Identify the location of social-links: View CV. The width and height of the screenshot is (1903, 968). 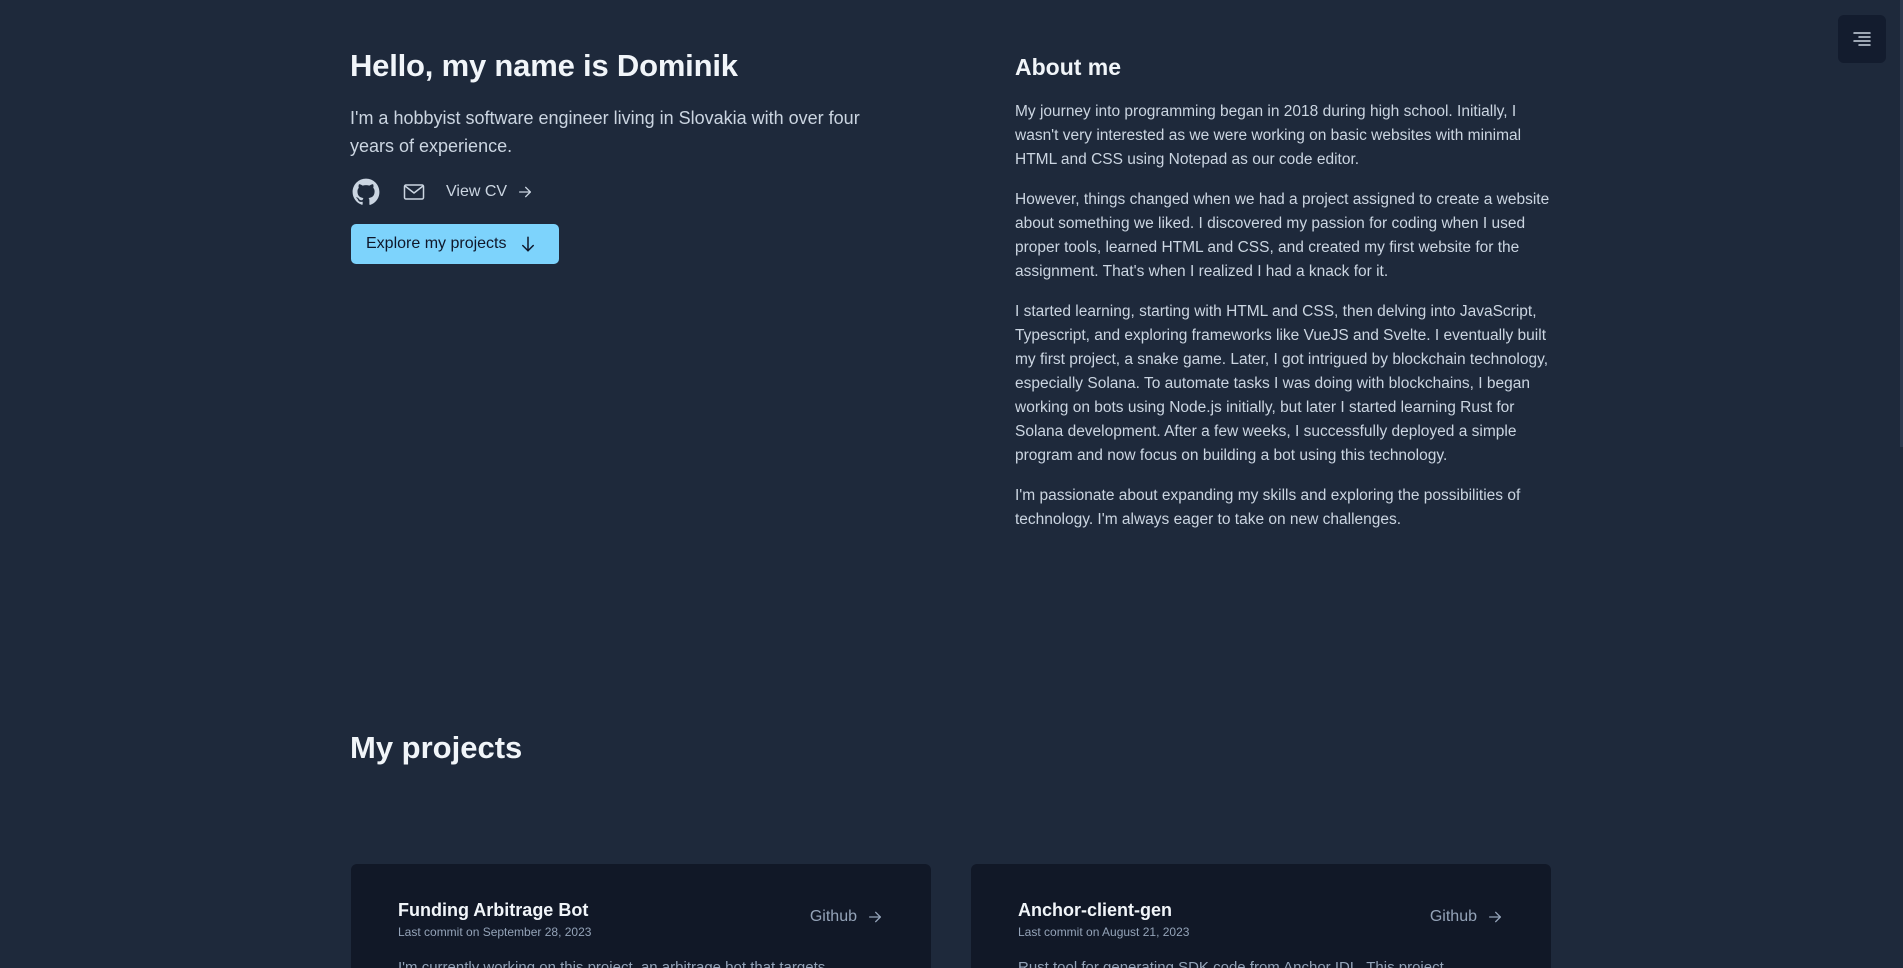
(442, 192).